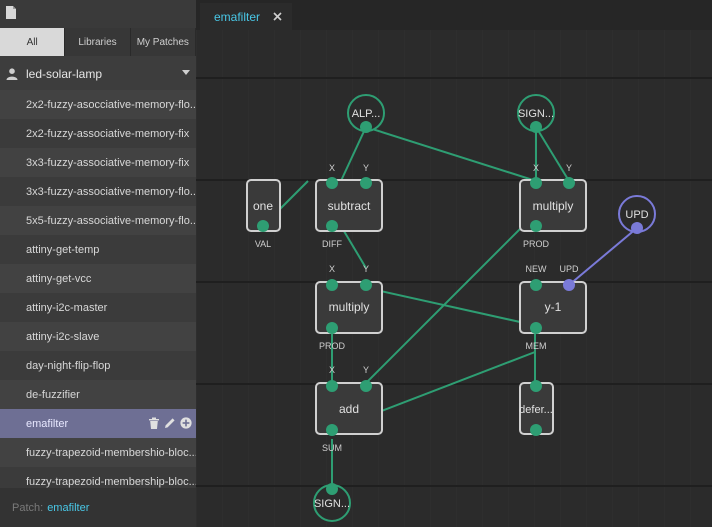 The height and width of the screenshot is (527, 712). What do you see at coordinates (277, 16) in the screenshot?
I see `close-icon` at bounding box center [277, 16].